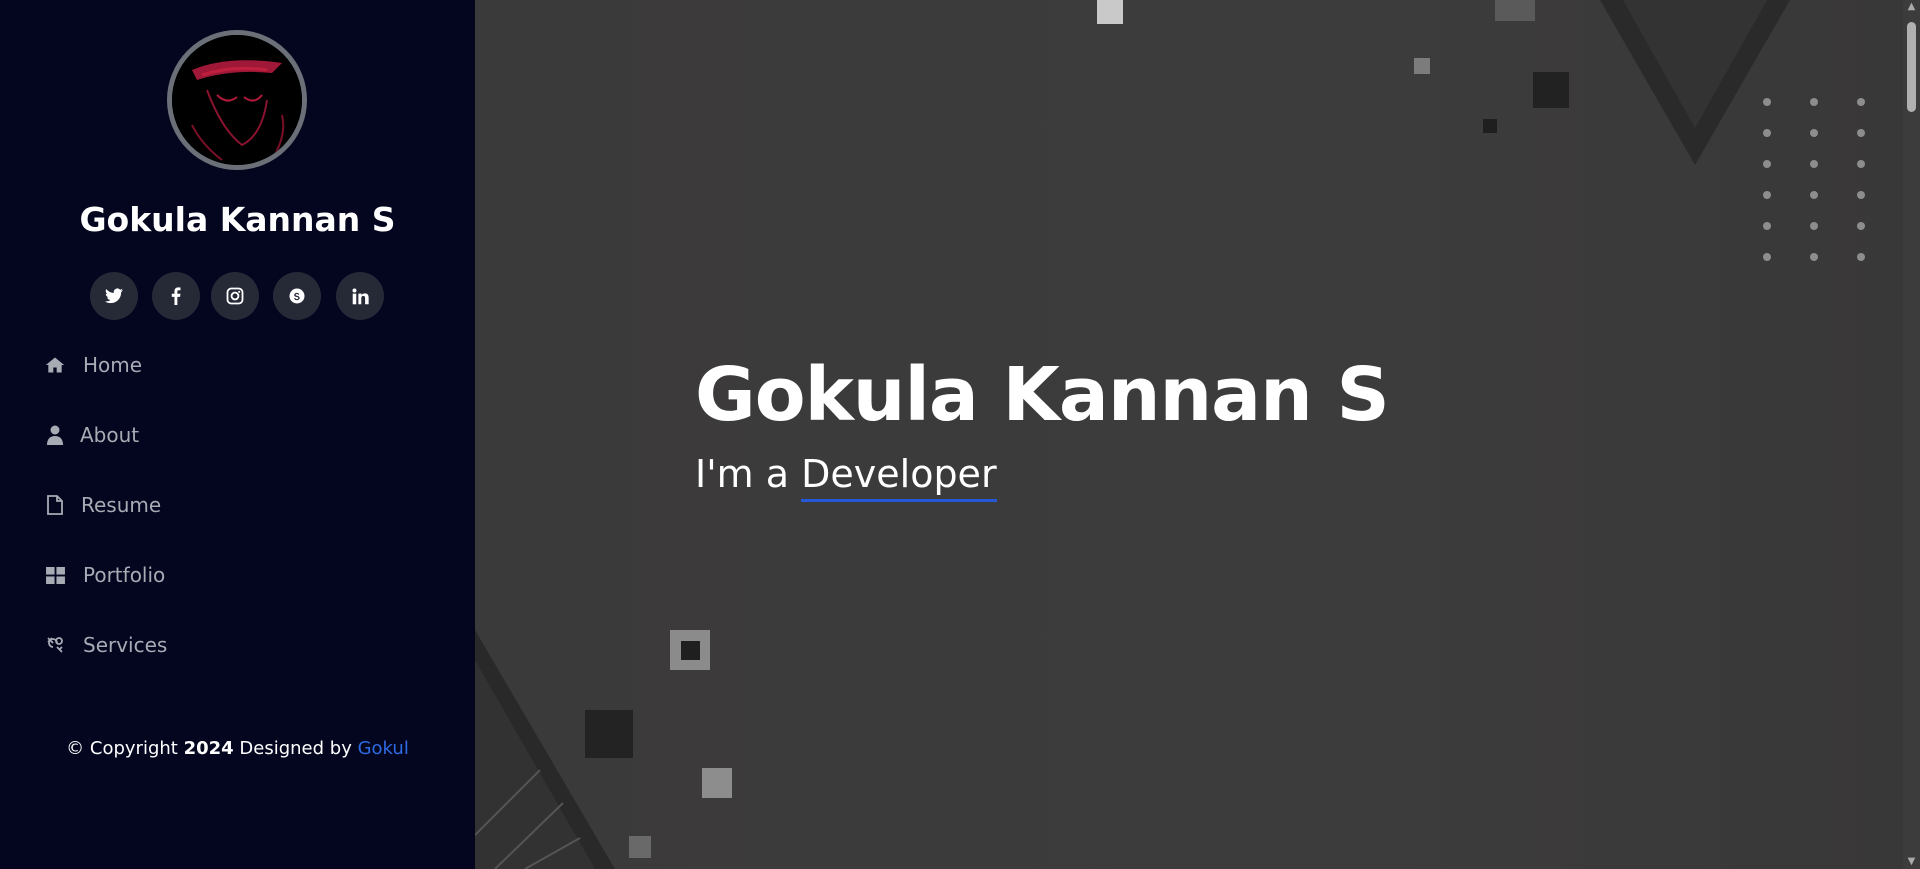  What do you see at coordinates (244, 435) in the screenshot?
I see `nav-item-about: About` at bounding box center [244, 435].